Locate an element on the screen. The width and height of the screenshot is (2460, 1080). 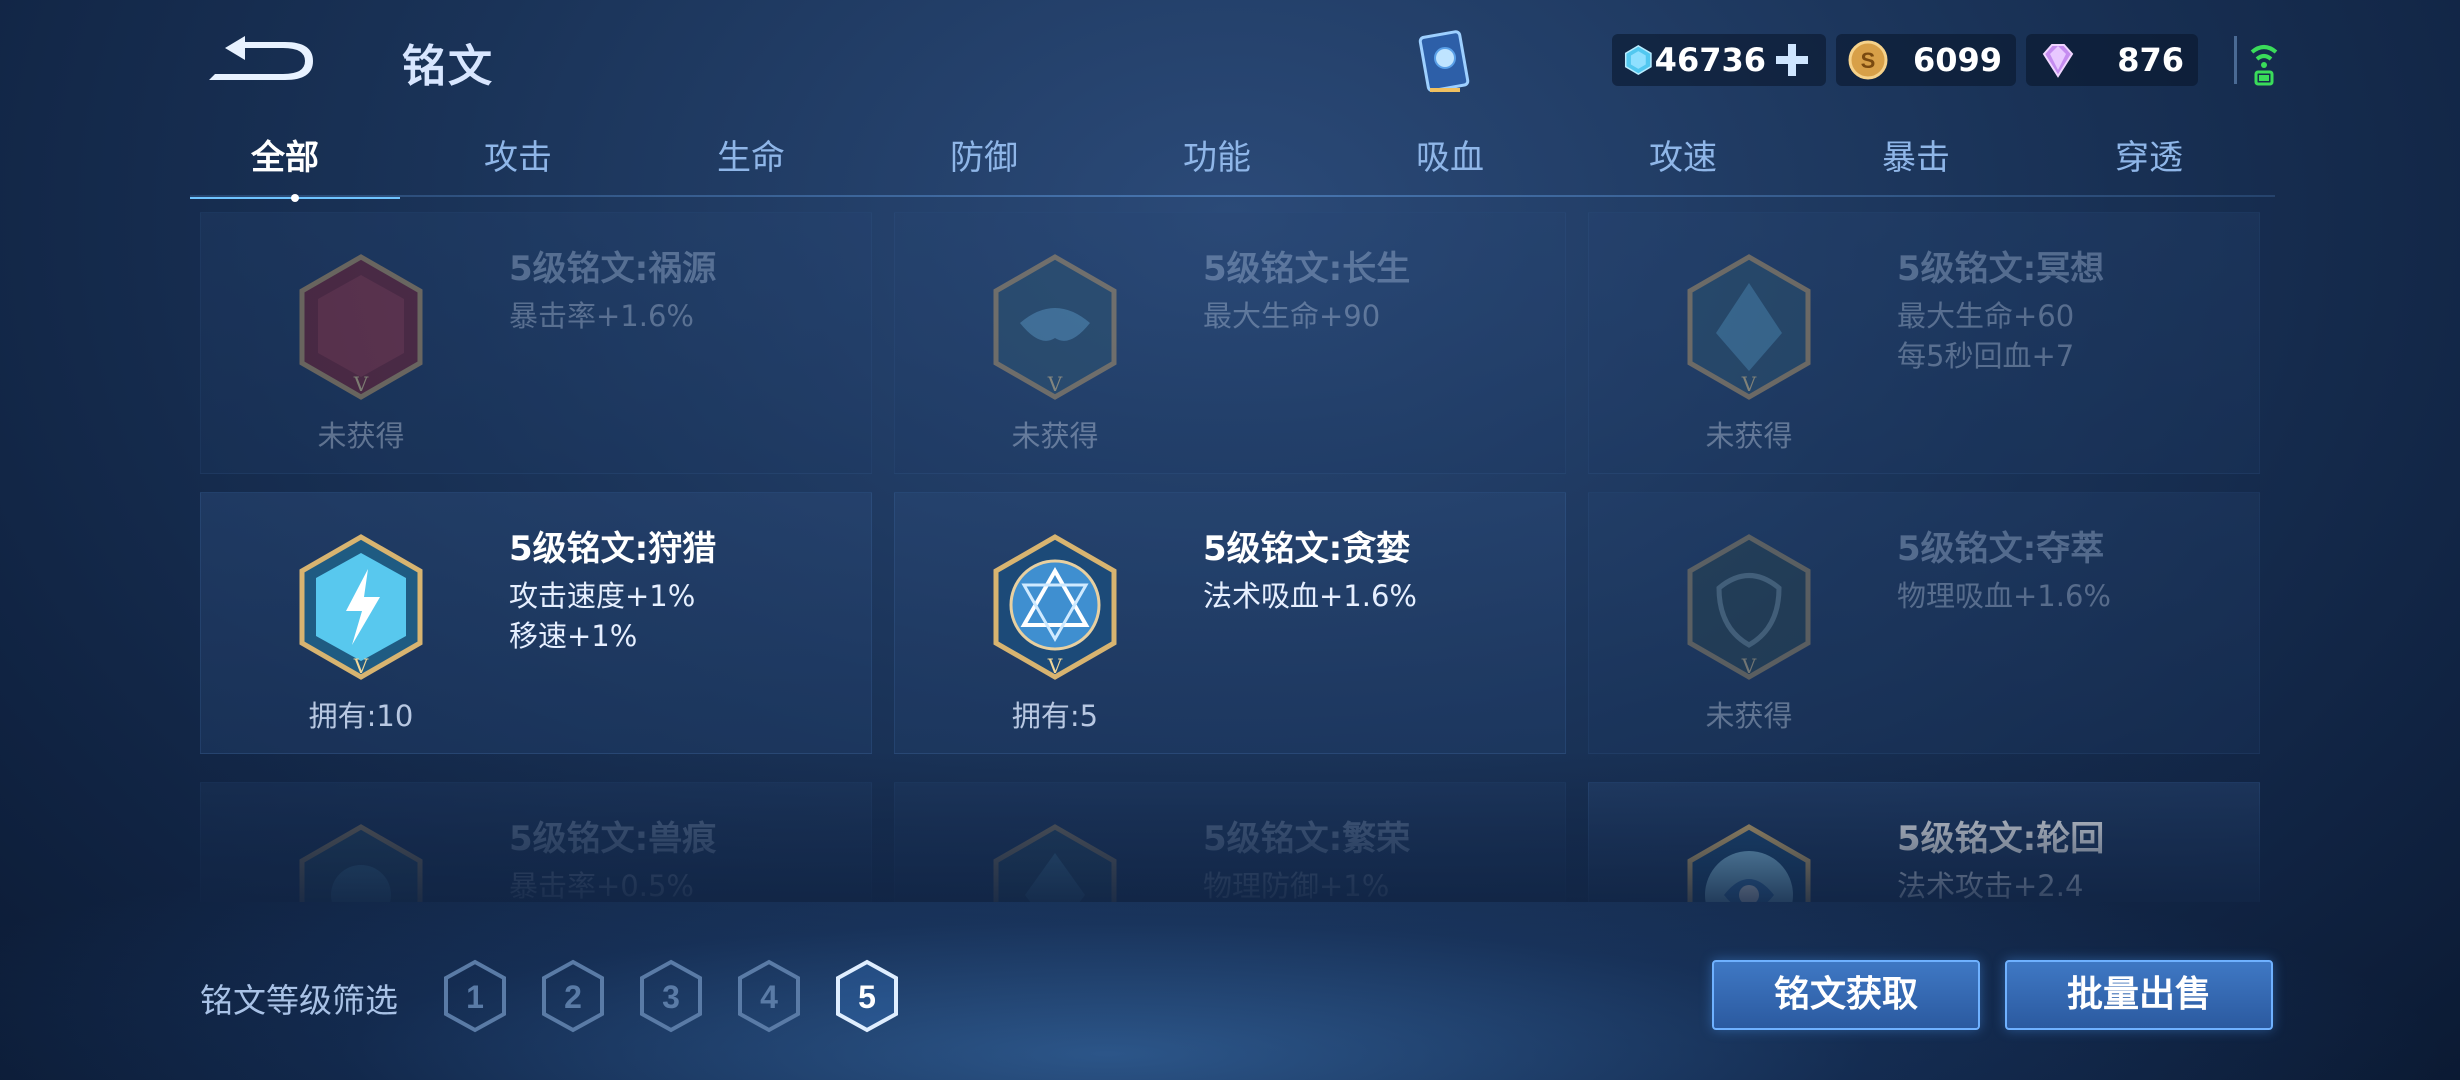
back-arrow-icon is located at coordinates (261, 58).